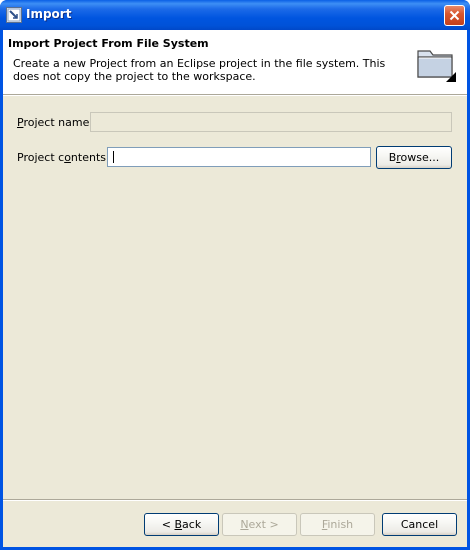  Describe the element at coordinates (67, 157) in the screenshot. I see `project-contents-mnemonic: o` at that location.